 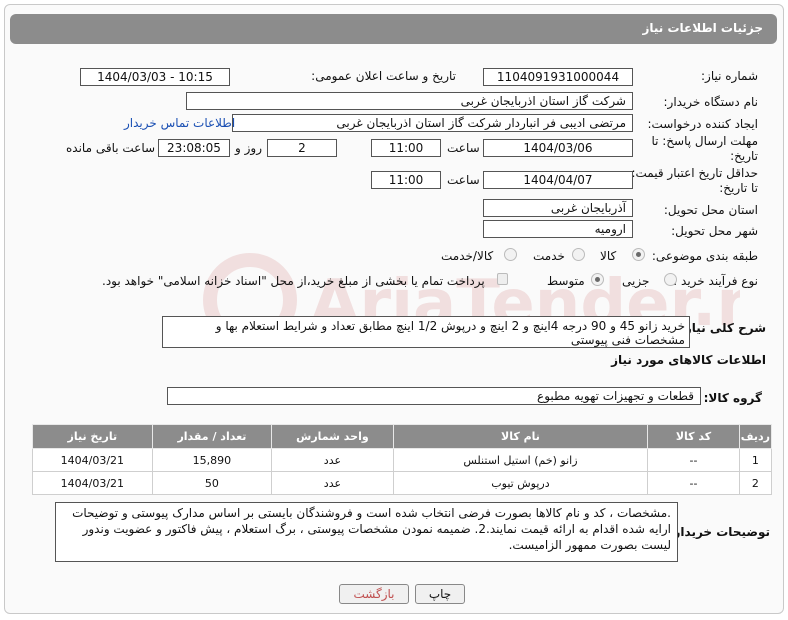 I want to click on table-row: 2 -- درپوش تیوب عدد 50 1404/03/21, so click(x=402, y=483).